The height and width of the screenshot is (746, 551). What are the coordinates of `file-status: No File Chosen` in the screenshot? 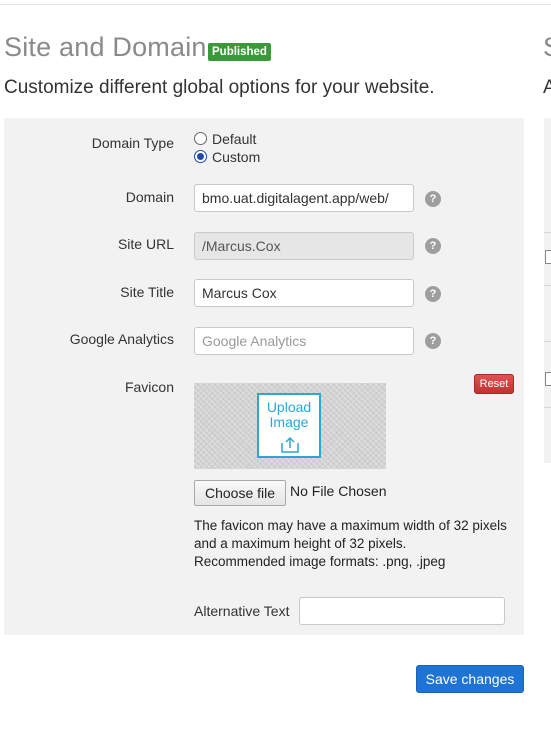 It's located at (338, 491).